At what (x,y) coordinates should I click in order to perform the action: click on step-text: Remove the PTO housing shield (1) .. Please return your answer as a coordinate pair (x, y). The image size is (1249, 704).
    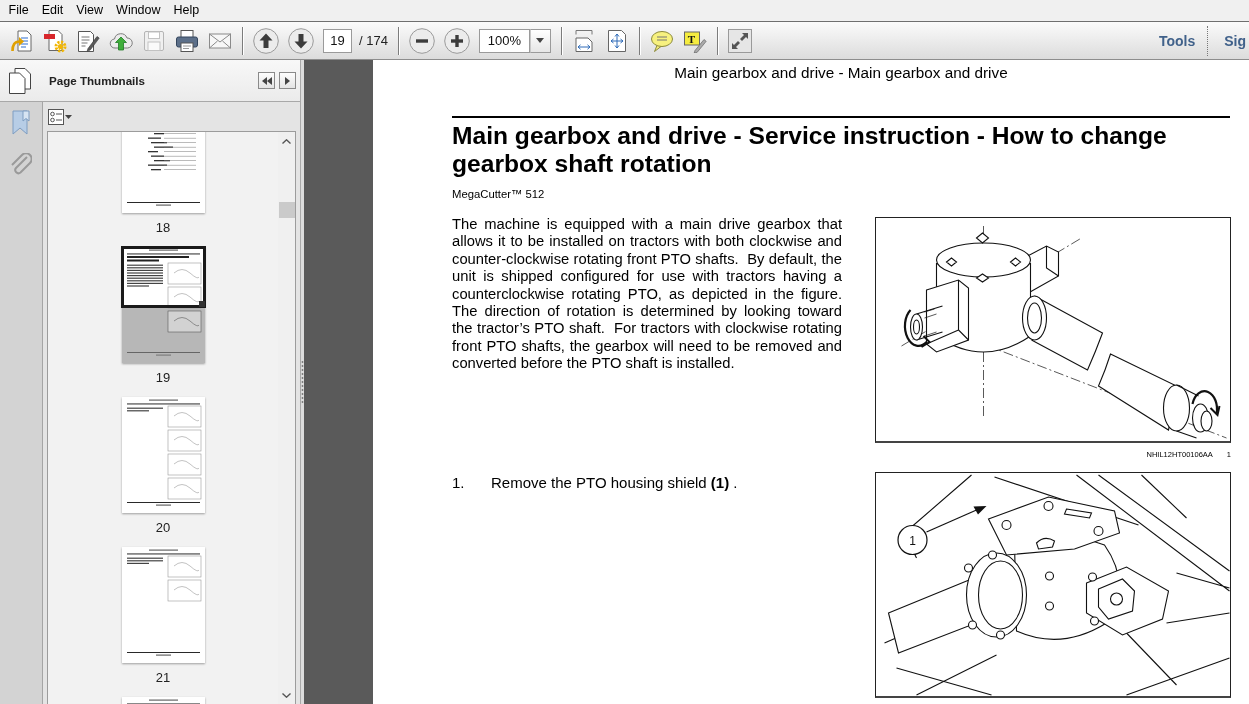
    Looking at the image, I should click on (614, 483).